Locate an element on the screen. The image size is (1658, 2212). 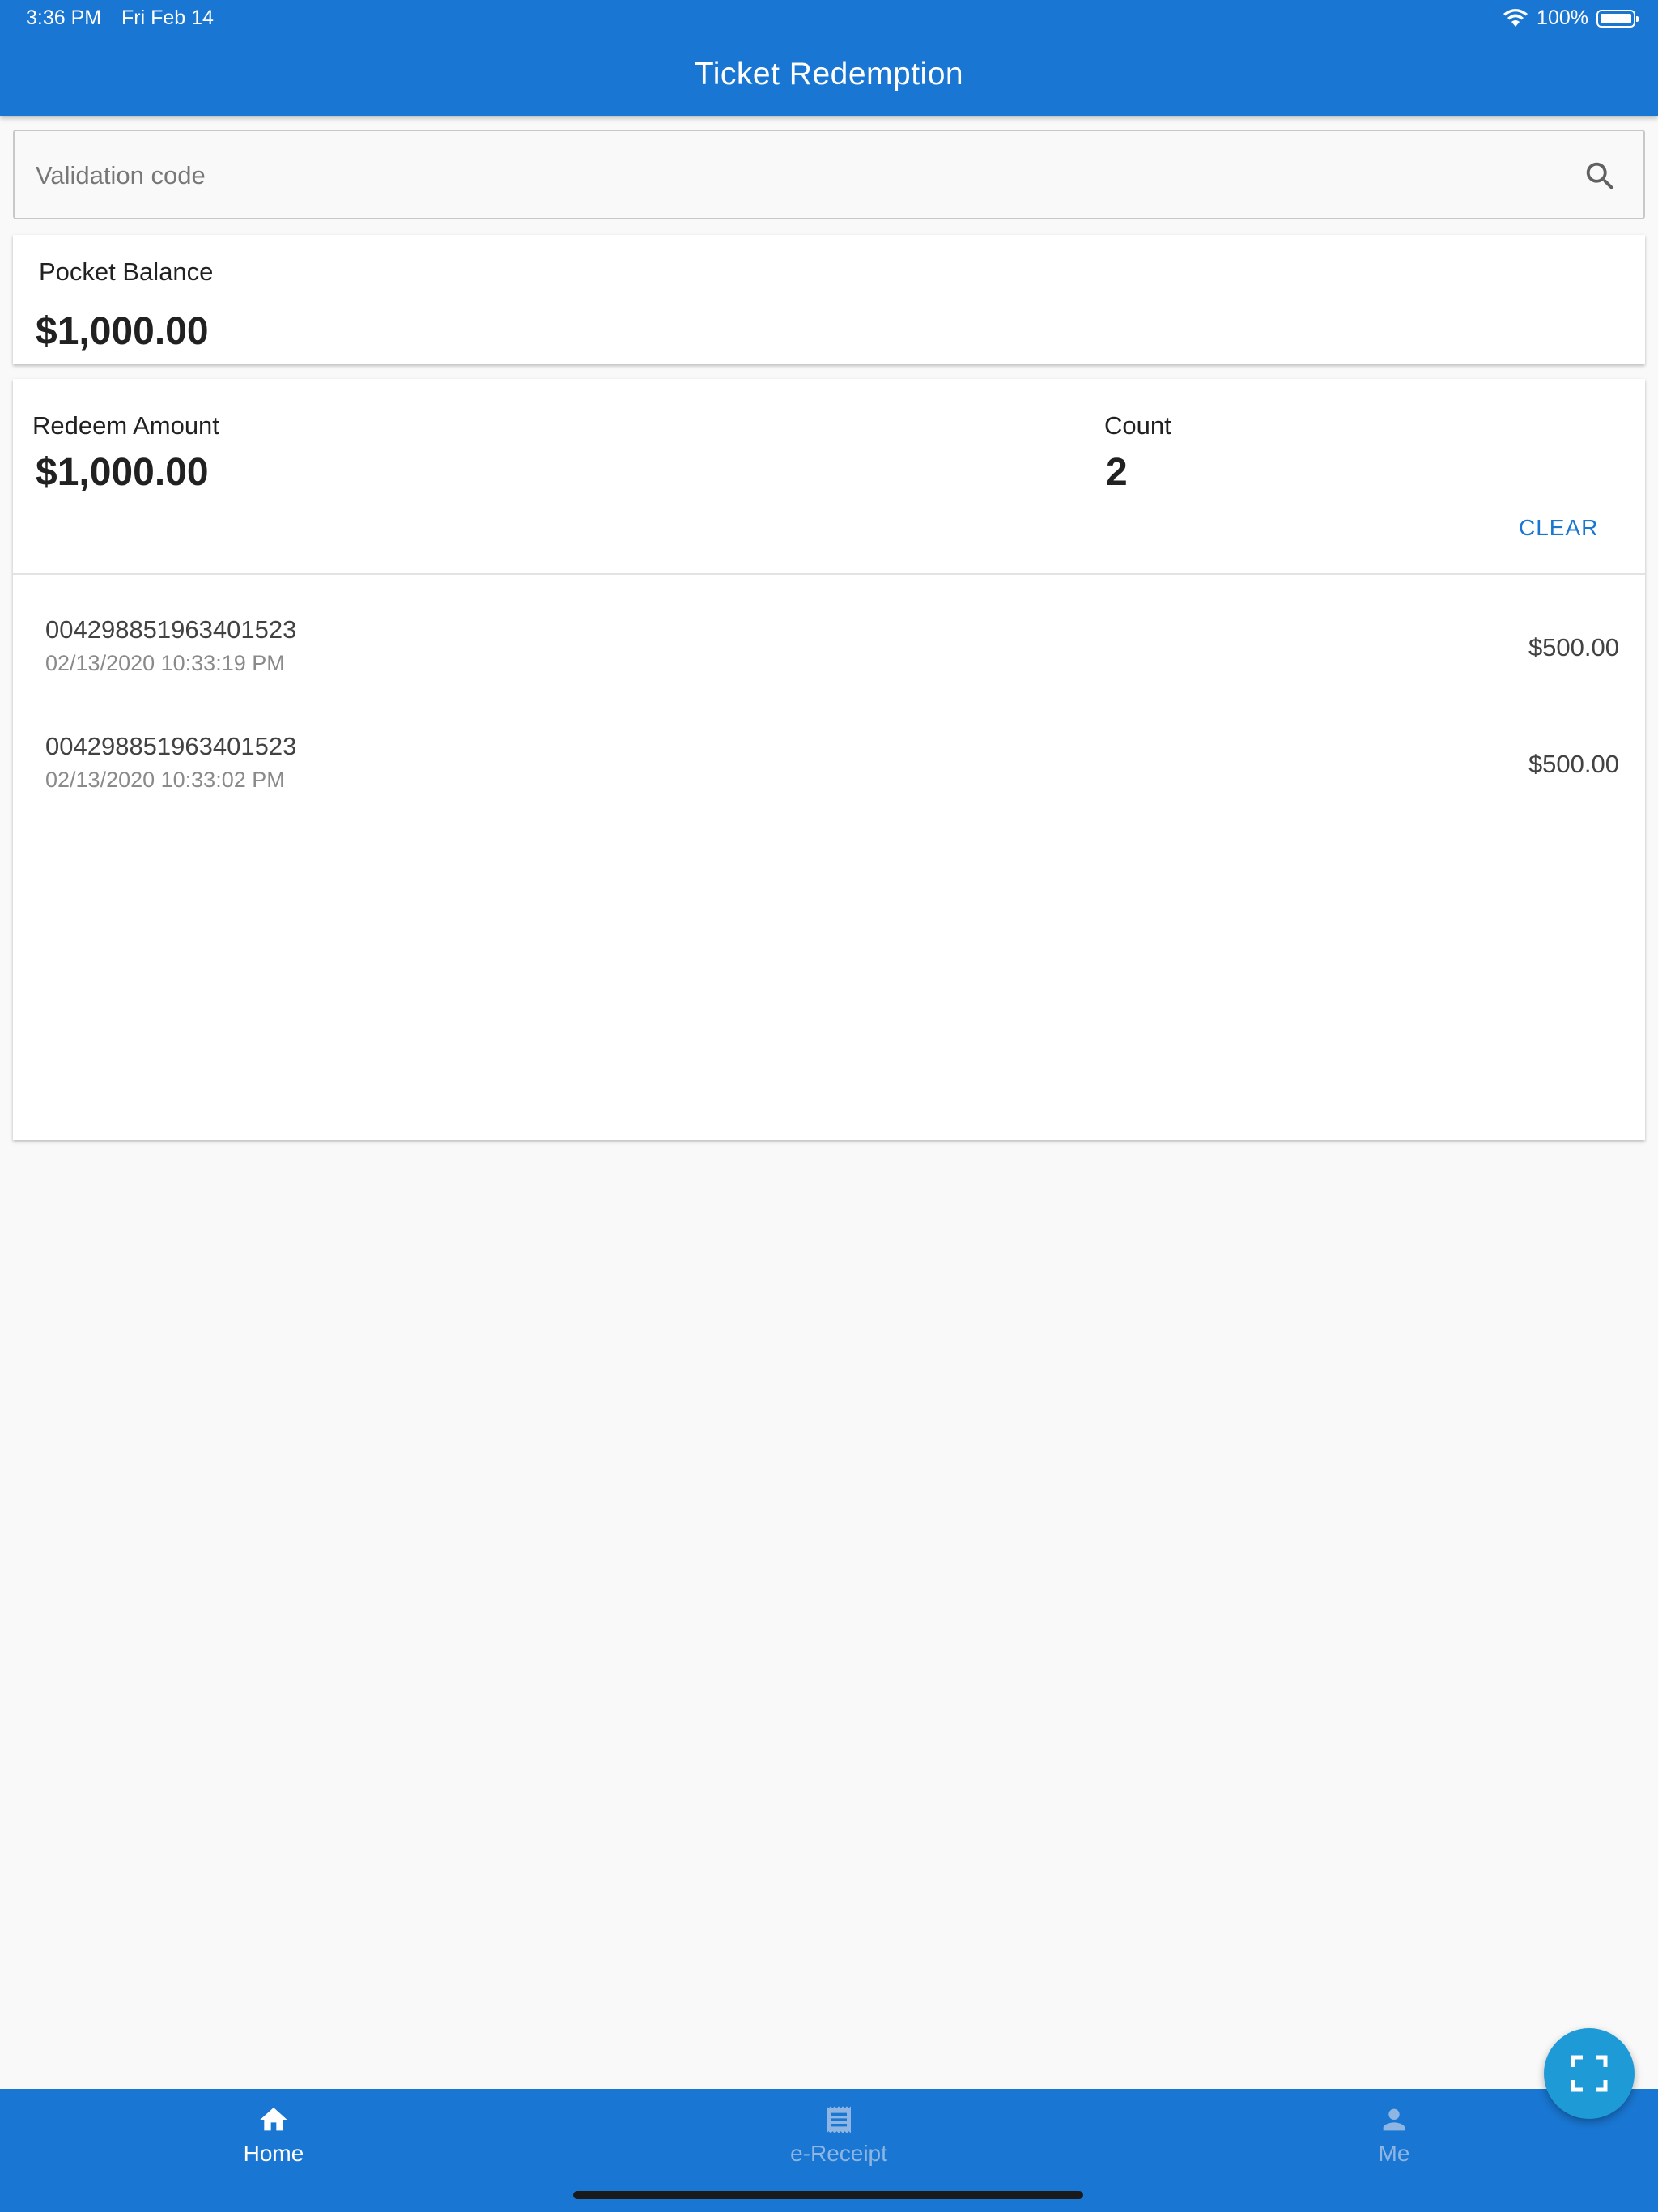
ticket-datetime: 02/13/2020 10:33:19 PM is located at coordinates (165, 663).